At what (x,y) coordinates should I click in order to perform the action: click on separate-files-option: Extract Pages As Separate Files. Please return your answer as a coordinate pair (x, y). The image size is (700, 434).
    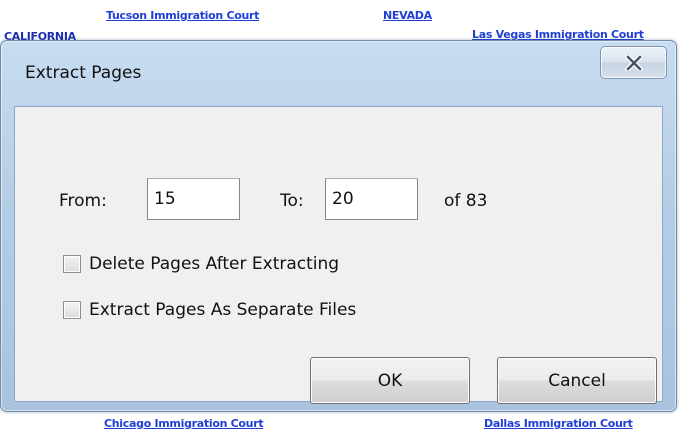
    Looking at the image, I should click on (209, 310).